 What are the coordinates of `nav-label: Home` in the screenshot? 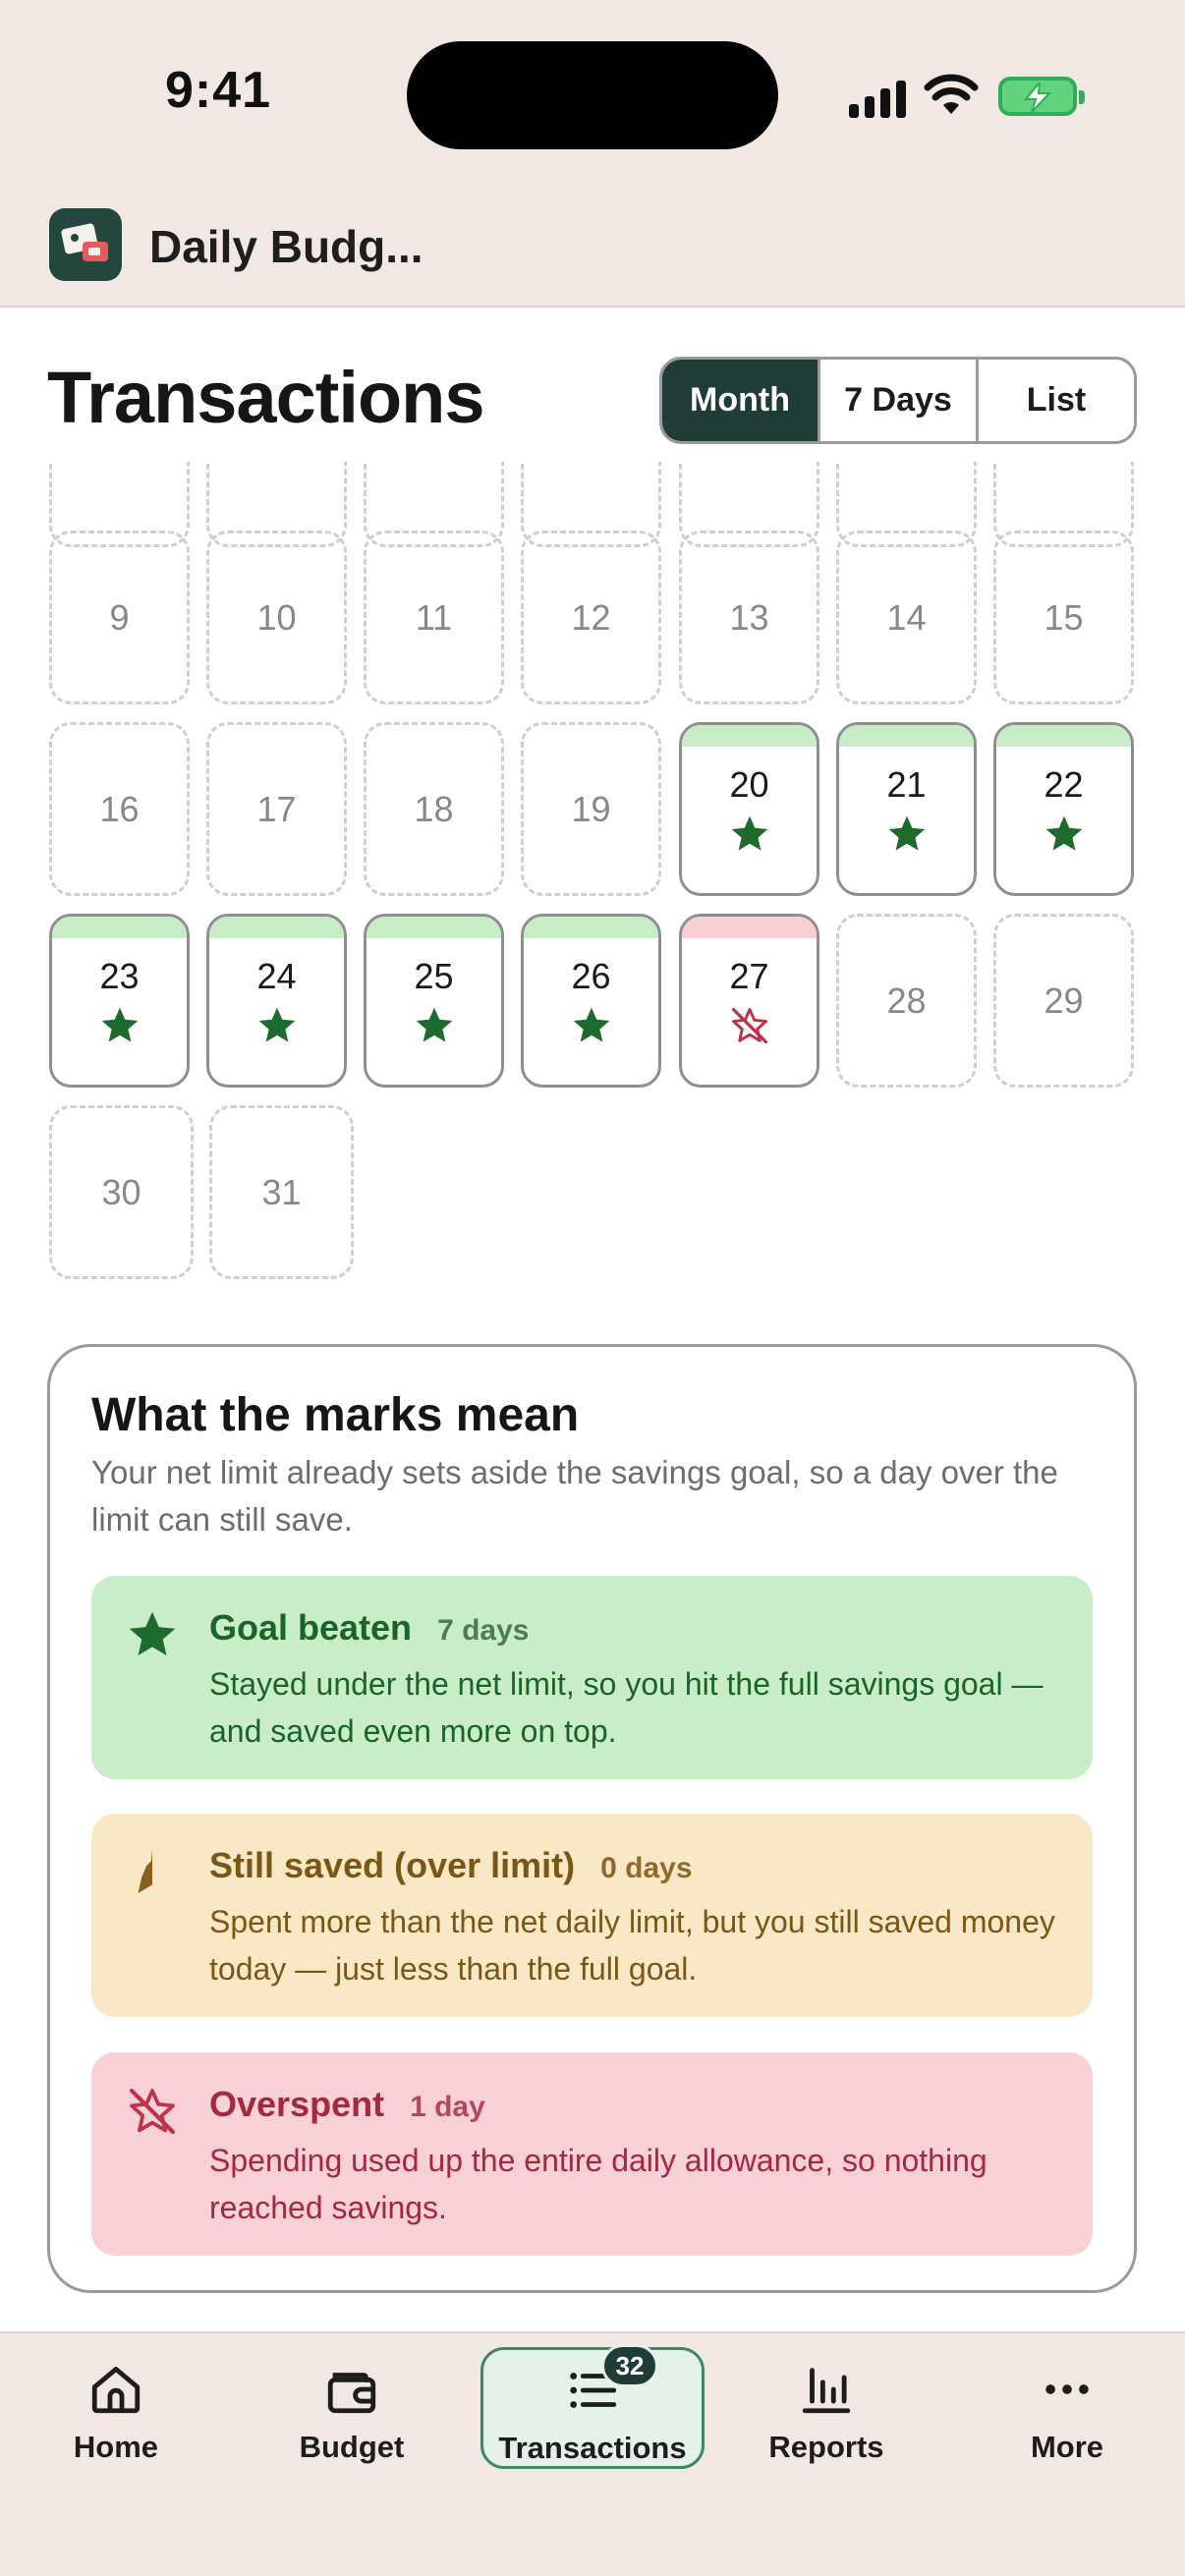 It's located at (116, 2447).